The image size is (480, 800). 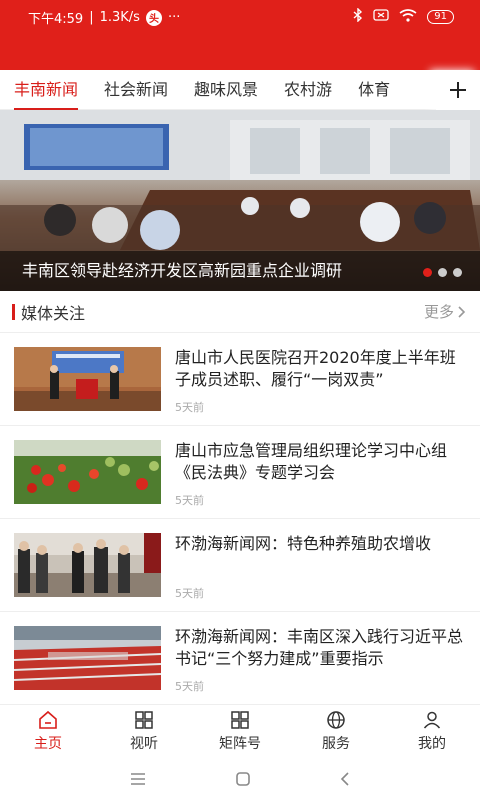 I want to click on more-link: 更多, so click(x=445, y=311).